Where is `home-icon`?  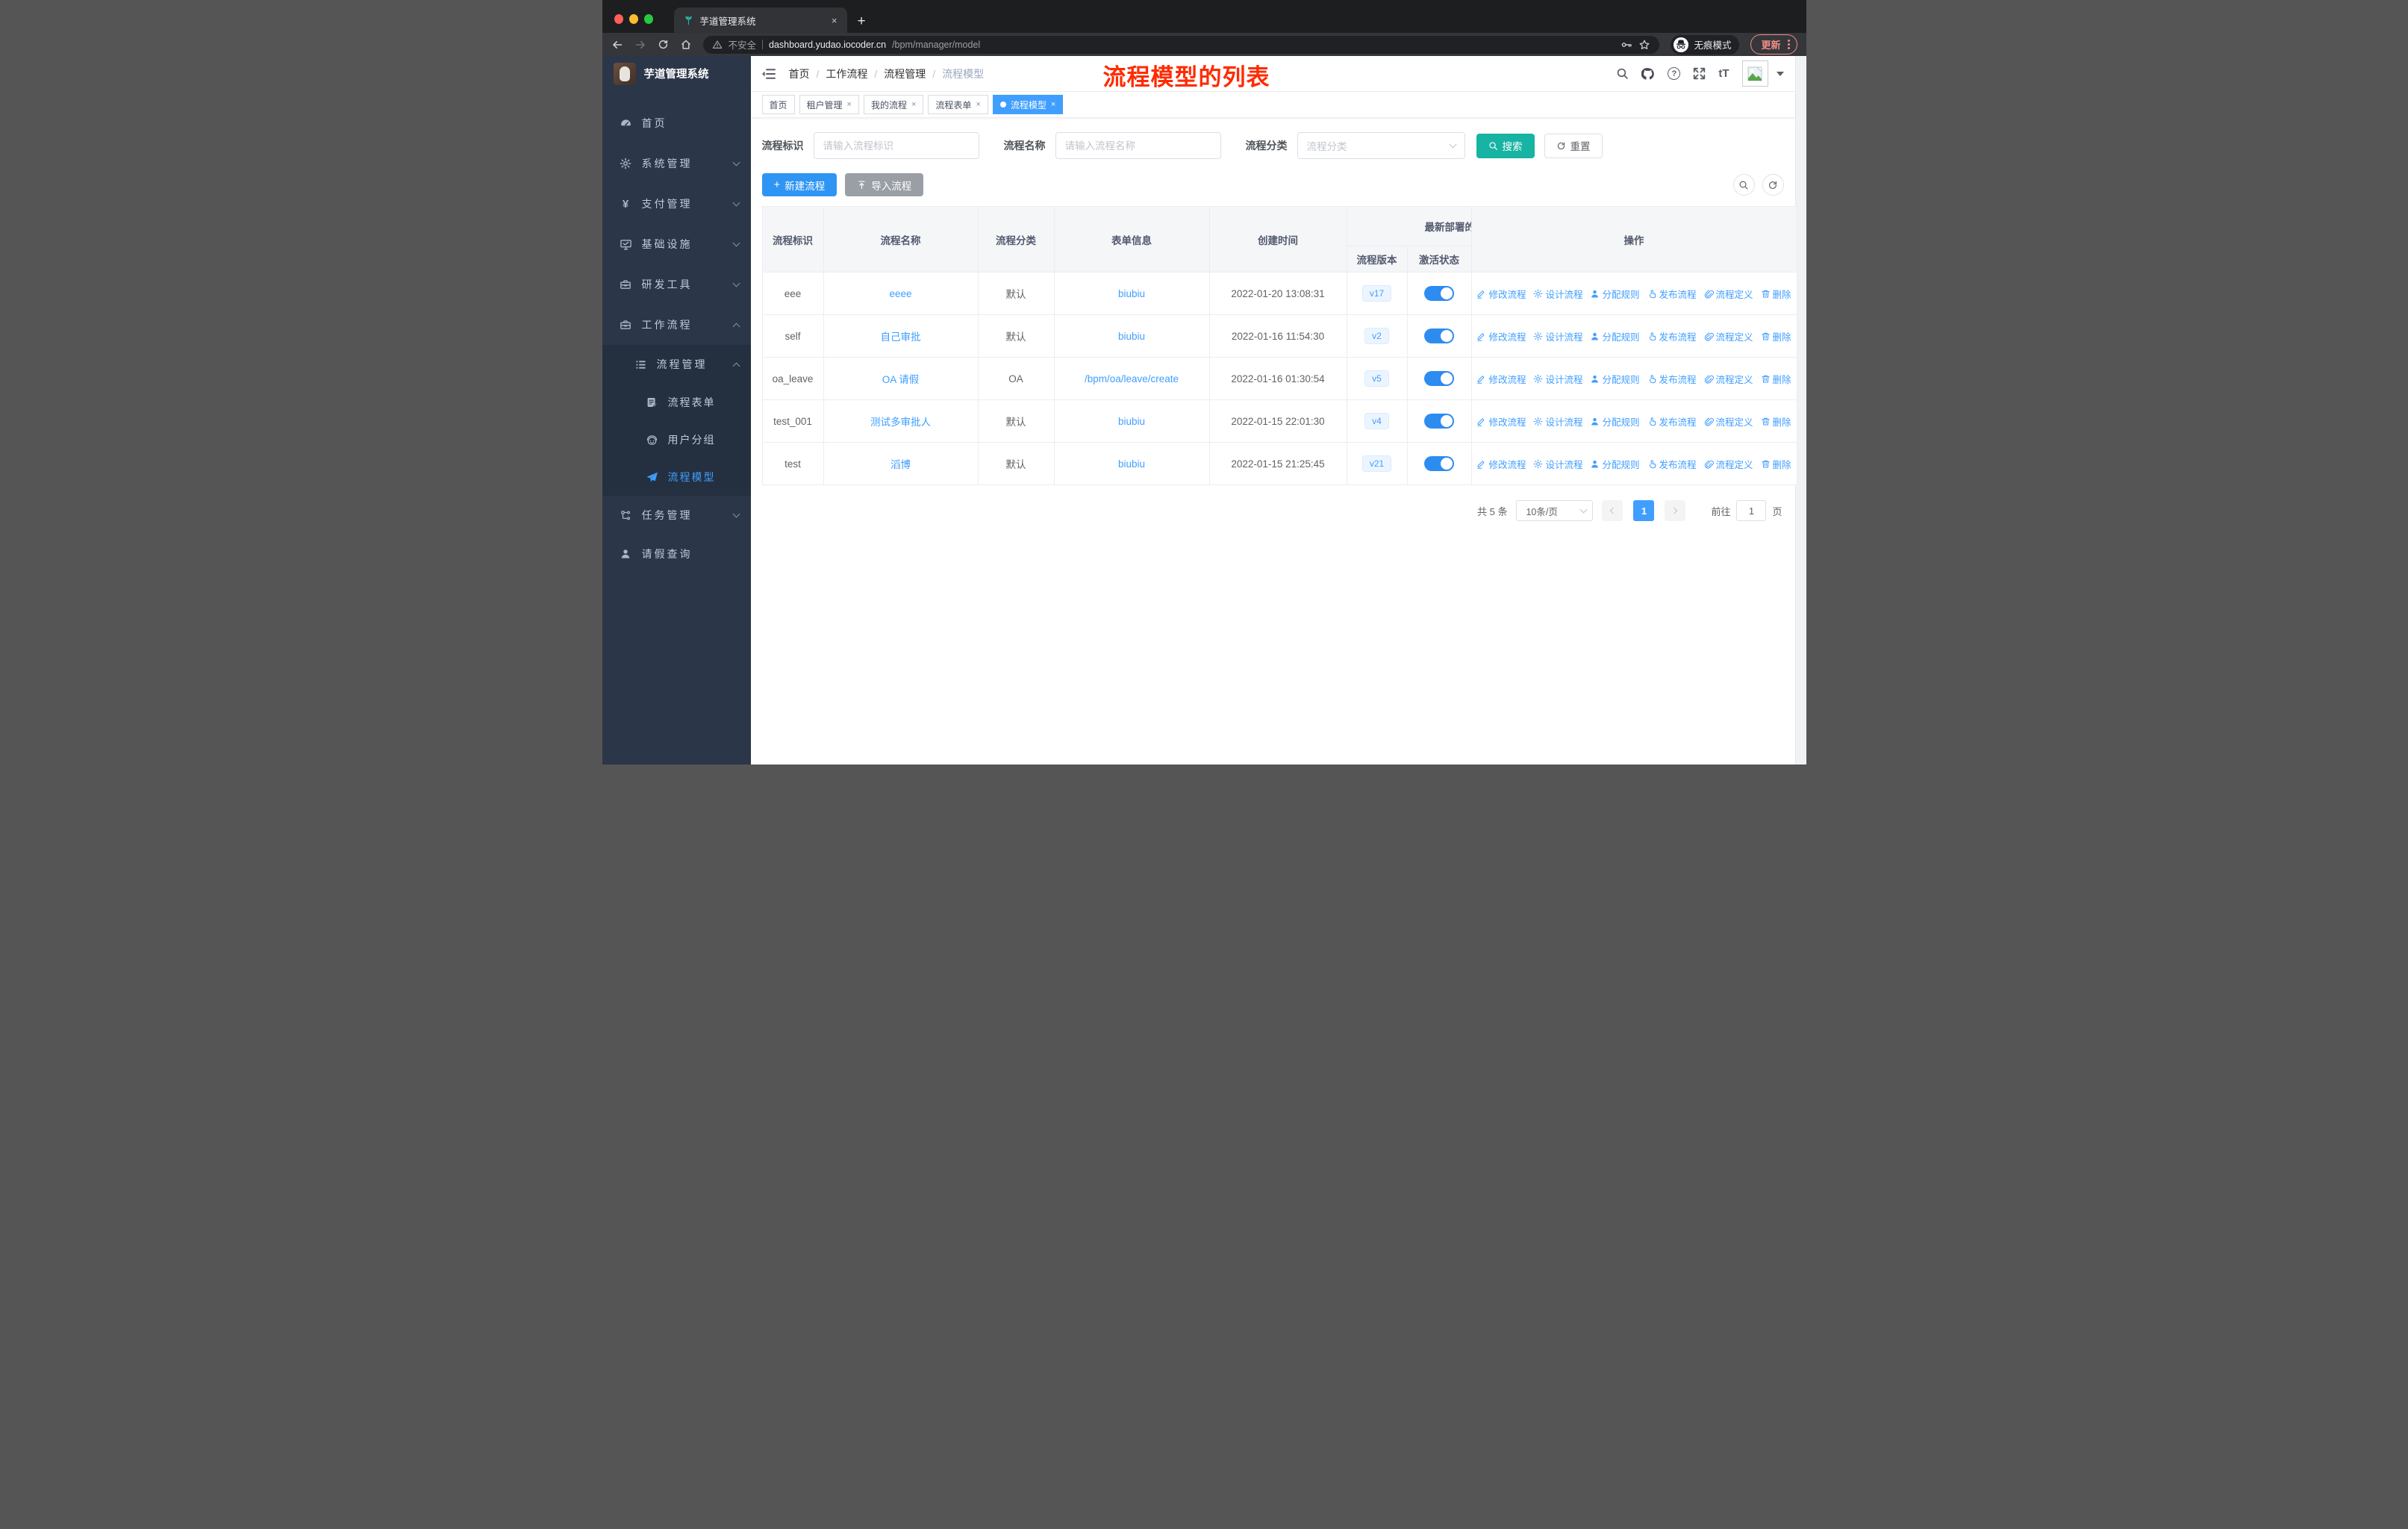
home-icon is located at coordinates (686, 45).